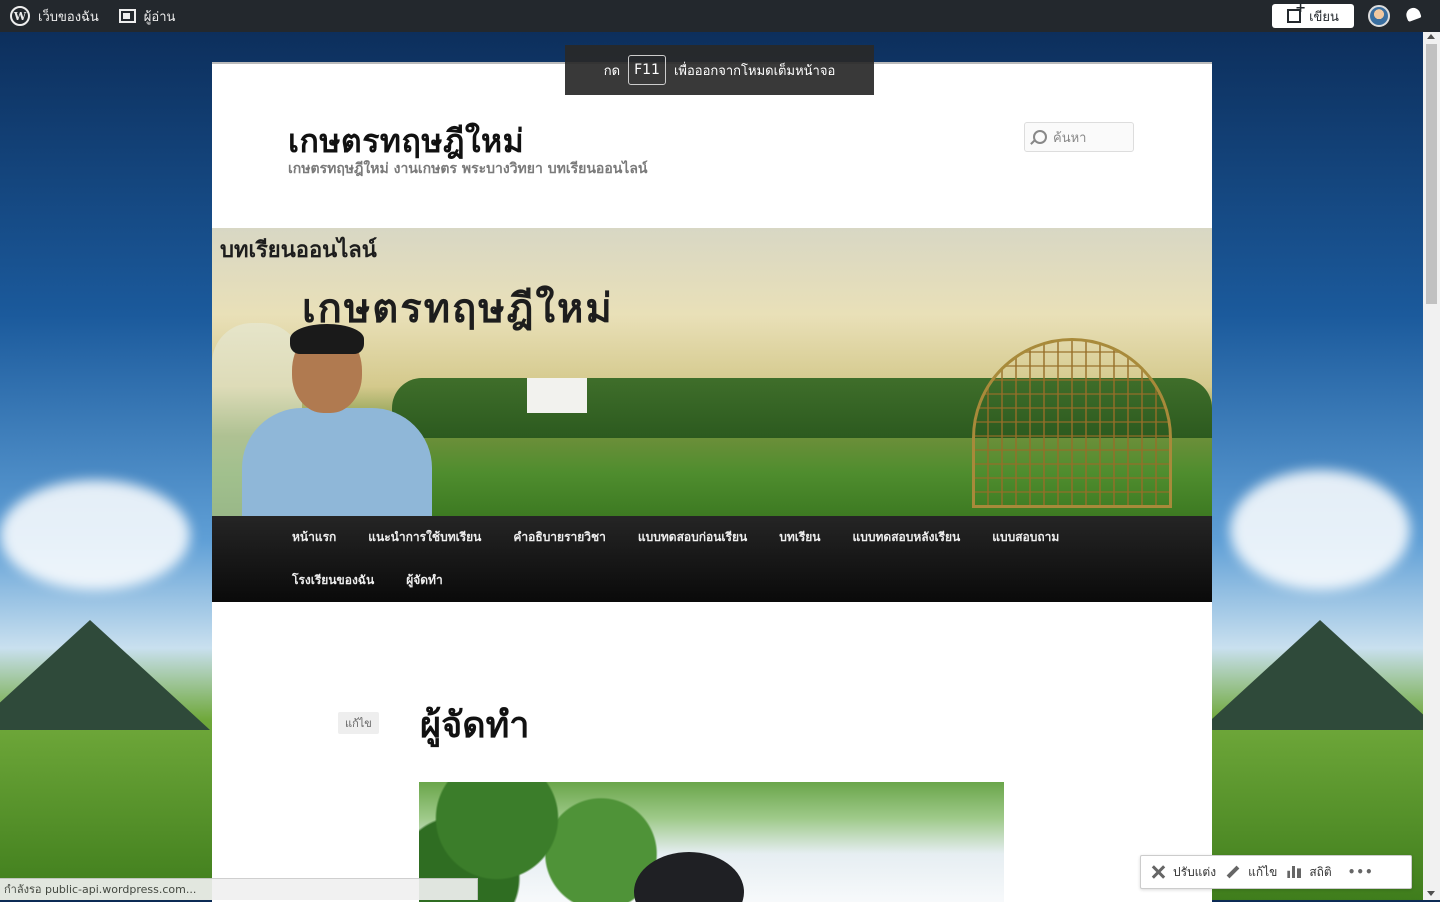 This screenshot has height=902, width=1440. Describe the element at coordinates (1025, 537) in the screenshot. I see `nav-item-survey: แบบสอบถาม` at that location.